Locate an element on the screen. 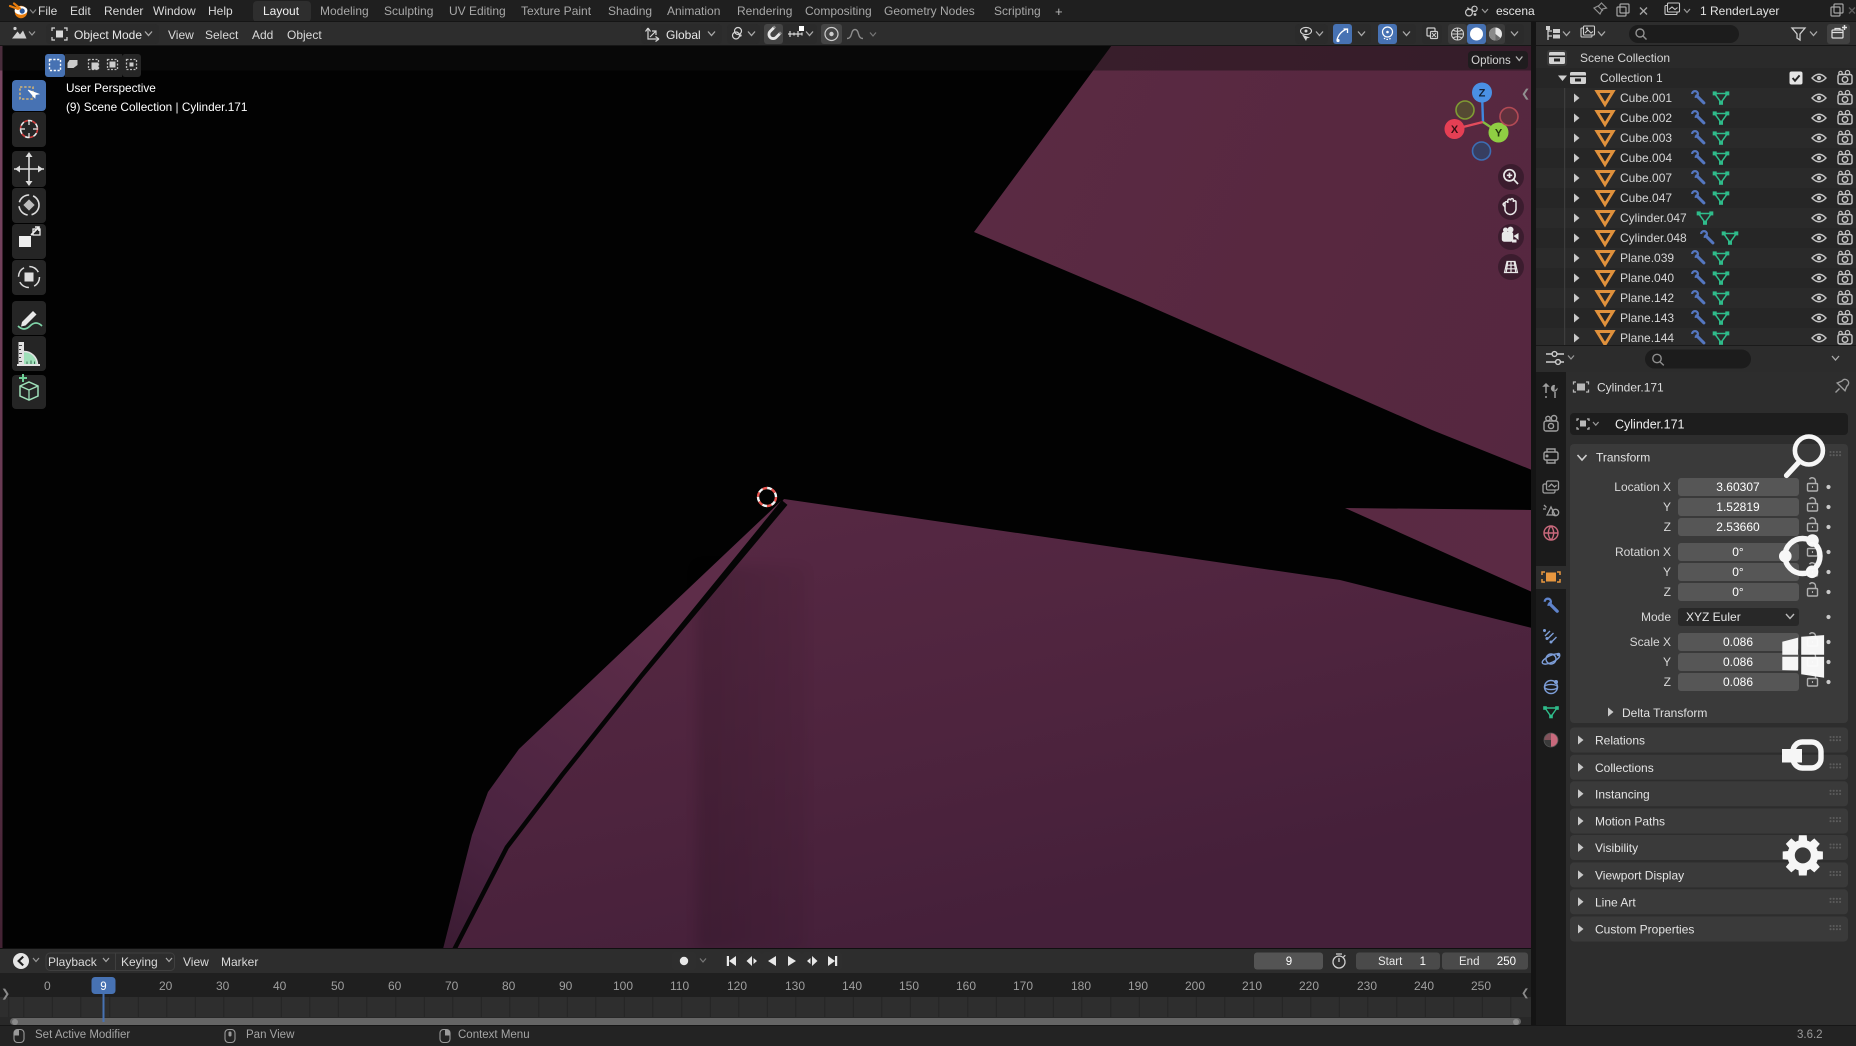 The width and height of the screenshot is (1856, 1046). svg-text: Delta Transform is located at coordinates (1664, 713).